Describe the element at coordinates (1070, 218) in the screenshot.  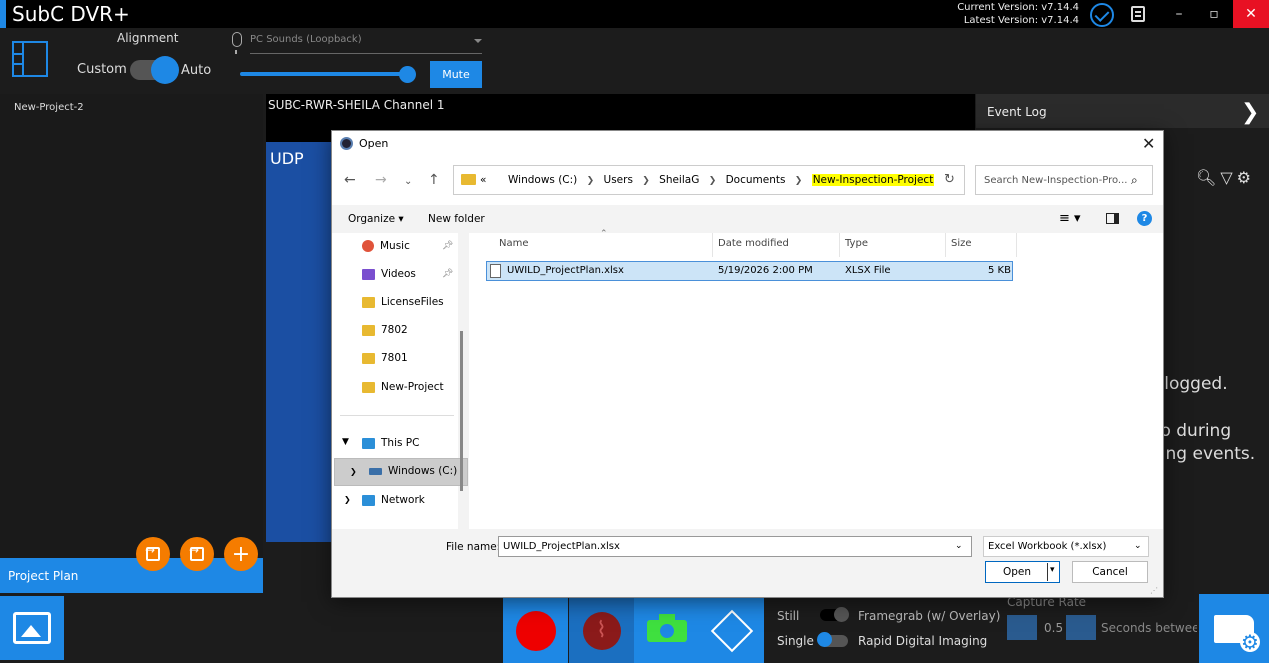
I see `view-options-icon: ≡ ▾` at that location.